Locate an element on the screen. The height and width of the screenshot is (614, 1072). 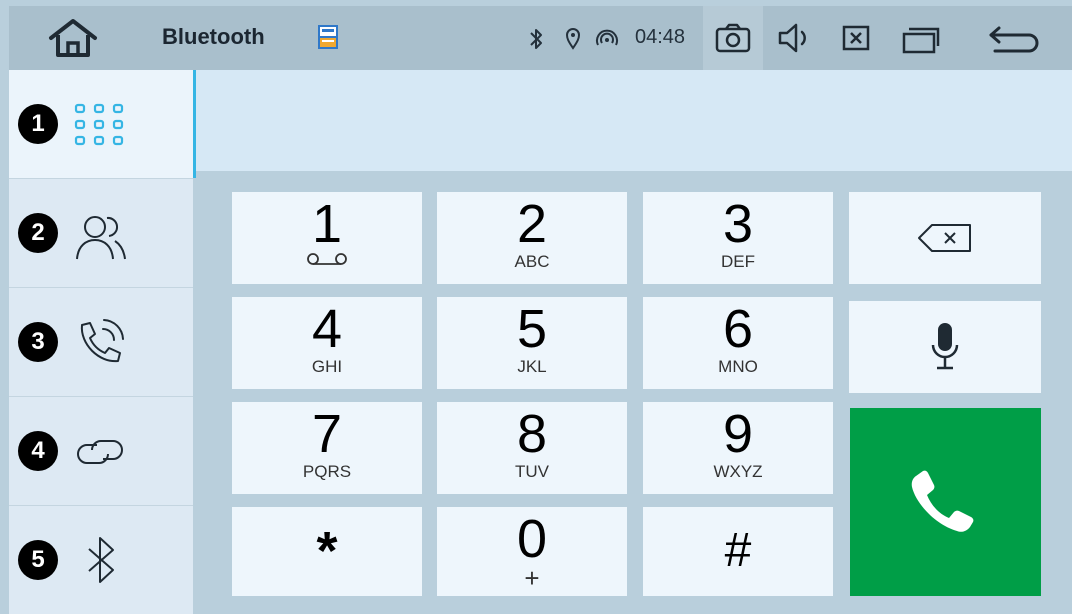
key-letters: DEF is located at coordinates (738, 261).